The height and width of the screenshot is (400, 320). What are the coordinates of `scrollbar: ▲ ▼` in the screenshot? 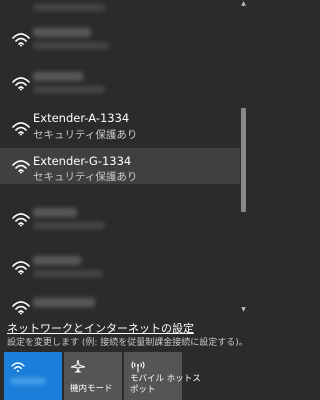 It's located at (243, 158).